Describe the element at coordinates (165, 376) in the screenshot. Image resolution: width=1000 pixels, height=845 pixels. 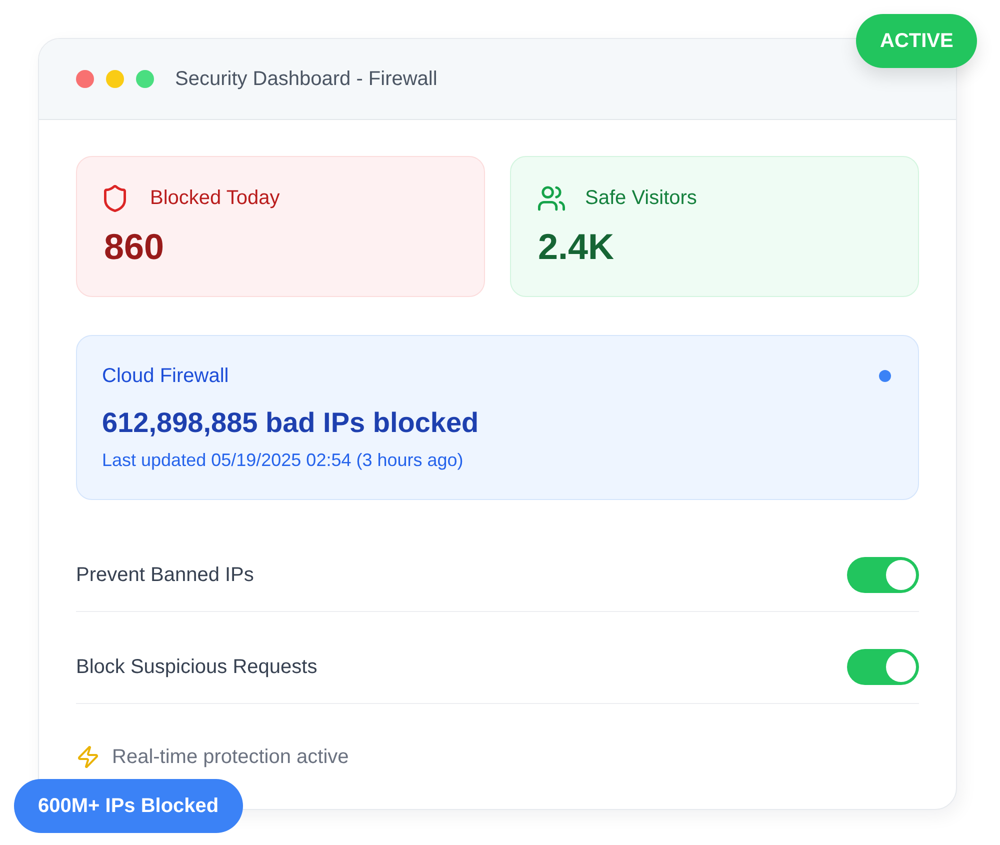
I see `cloud-firewall-title: Cloud Firewall` at that location.